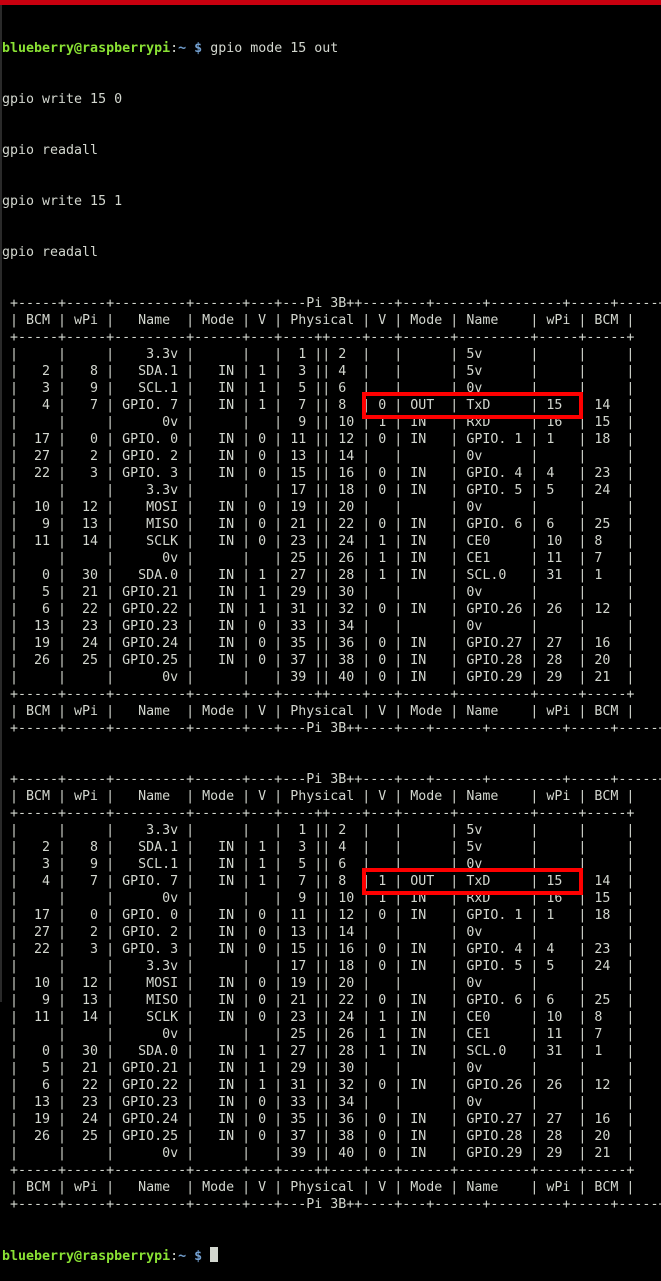 The width and height of the screenshot is (661, 1281). Describe the element at coordinates (62, 99) in the screenshot. I see `output-line: gpio write 15 0` at that location.